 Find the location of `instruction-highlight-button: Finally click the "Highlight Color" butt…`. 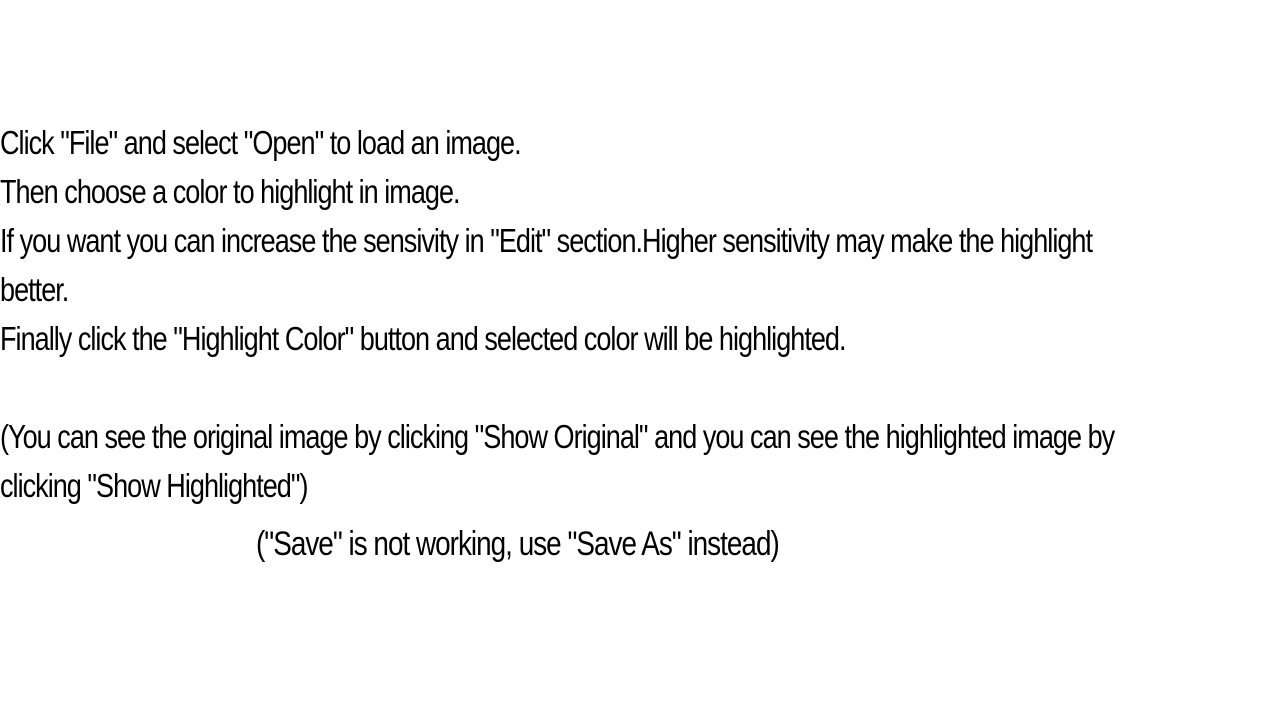

instruction-highlight-button: Finally click the "Highlight Color" butt… is located at coordinates (423, 338).